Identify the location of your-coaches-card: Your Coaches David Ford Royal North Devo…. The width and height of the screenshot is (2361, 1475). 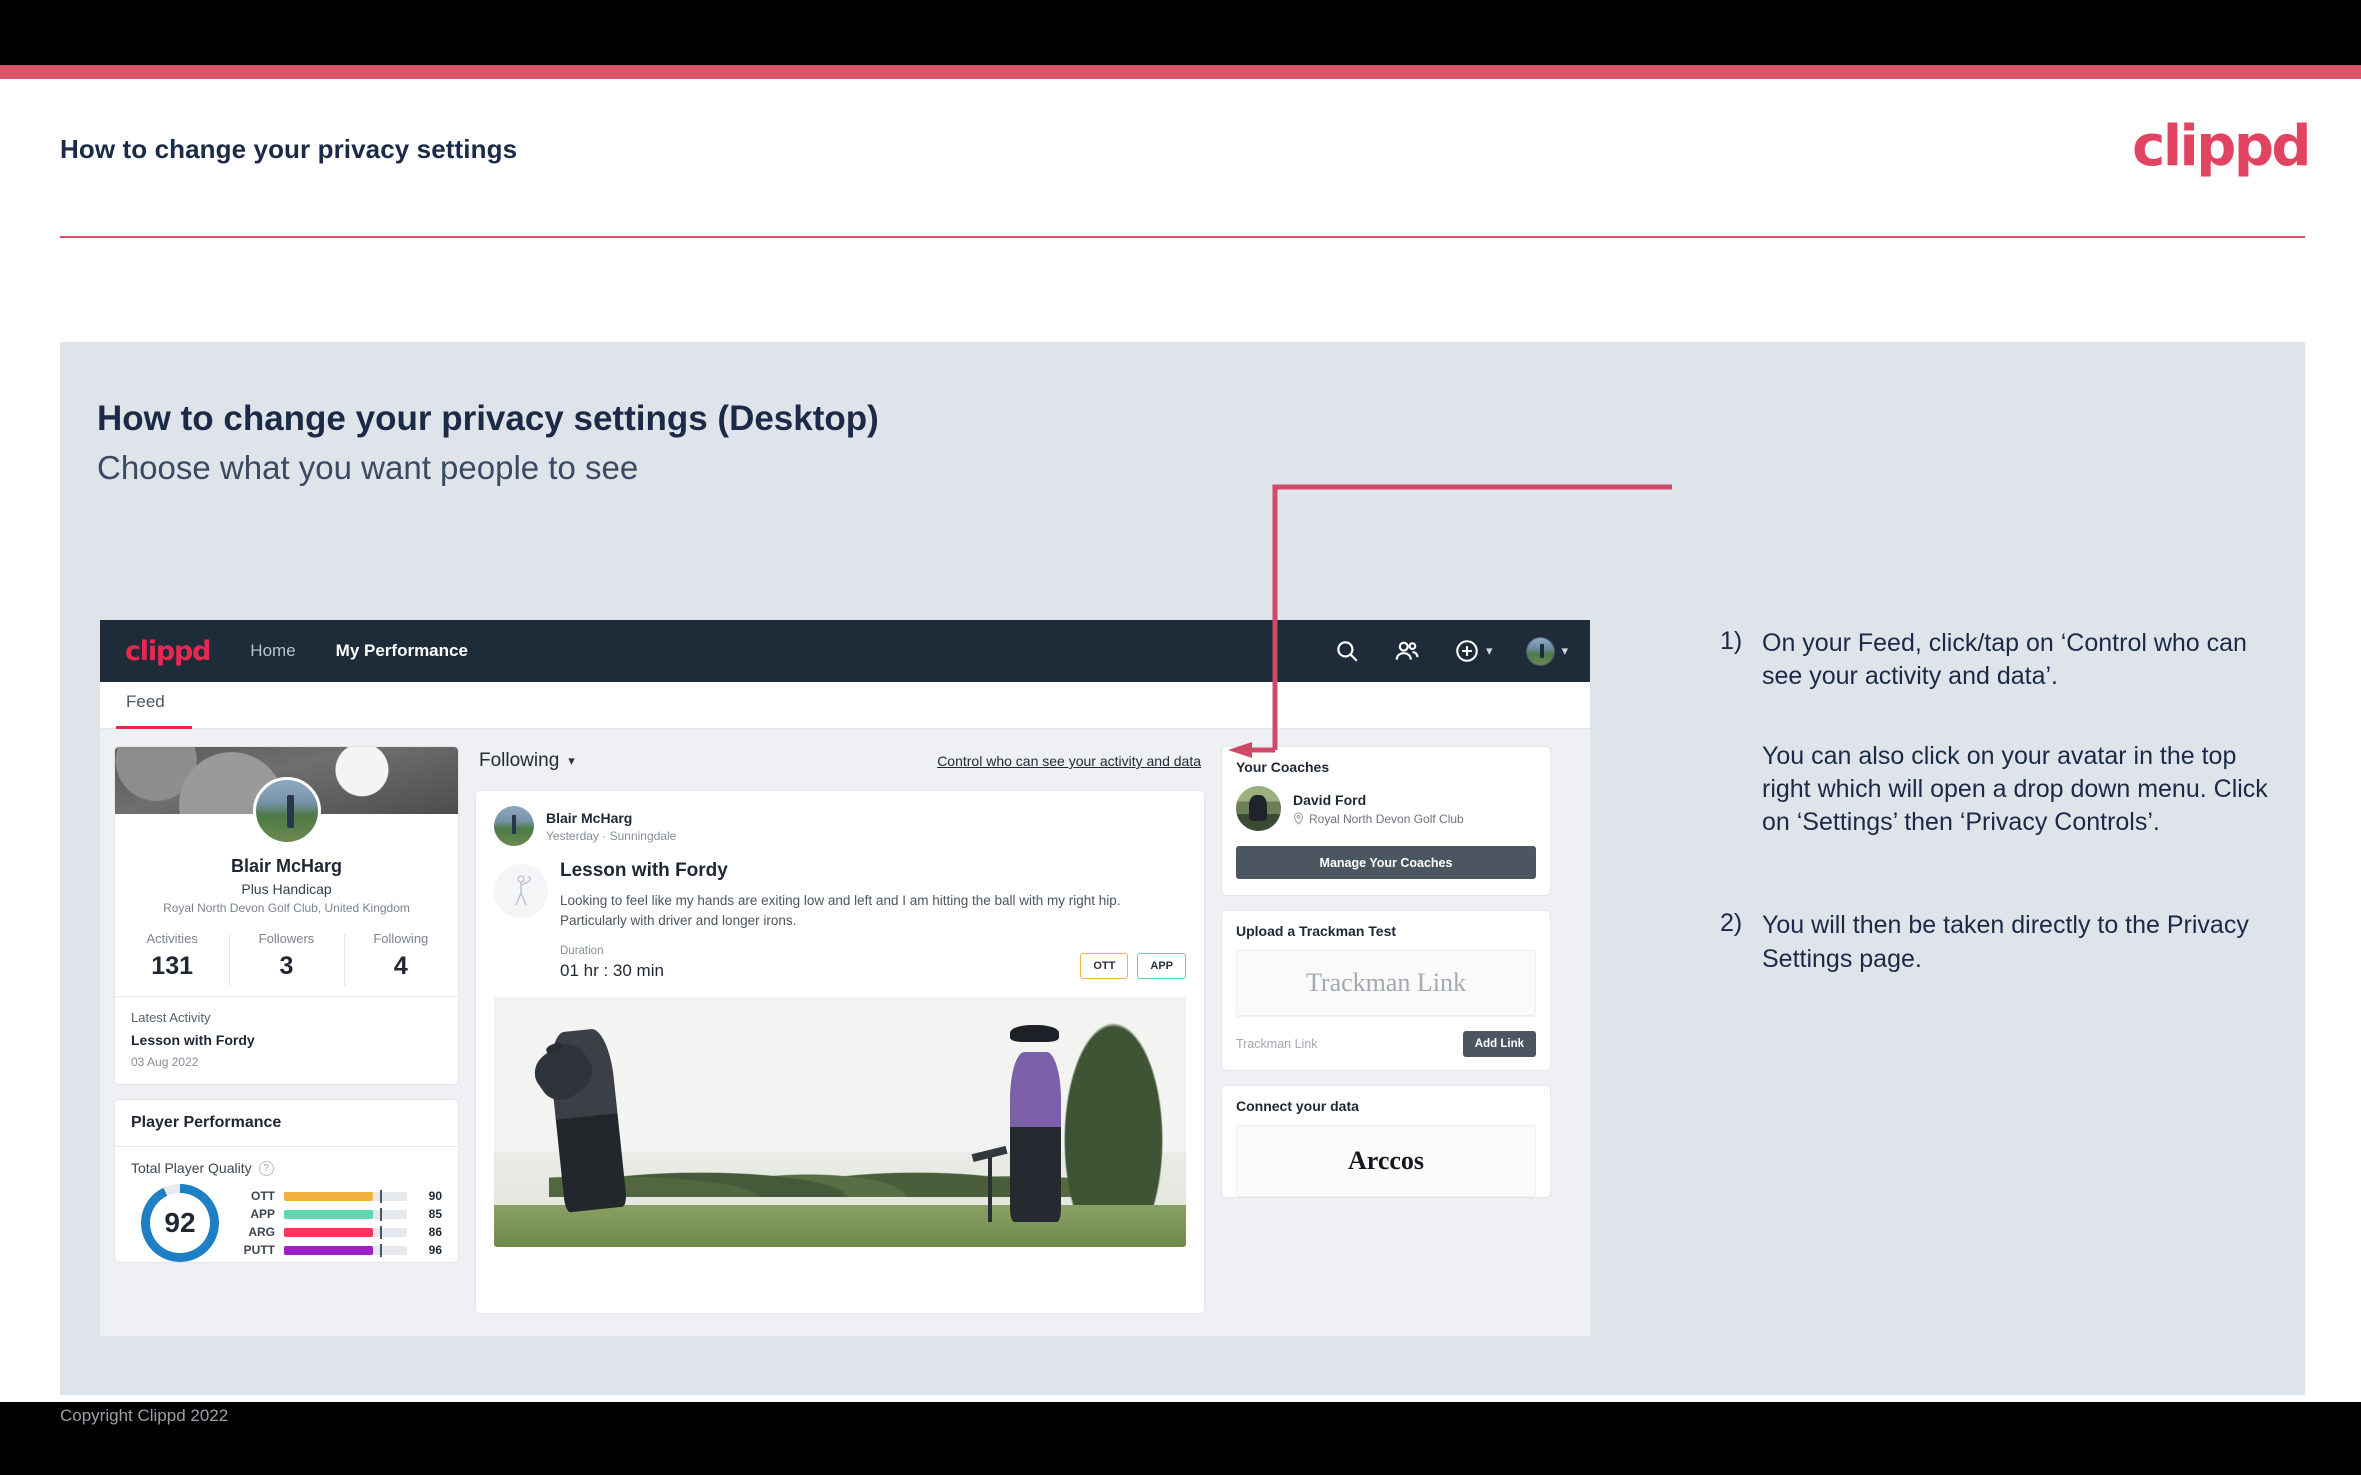
(1386, 821).